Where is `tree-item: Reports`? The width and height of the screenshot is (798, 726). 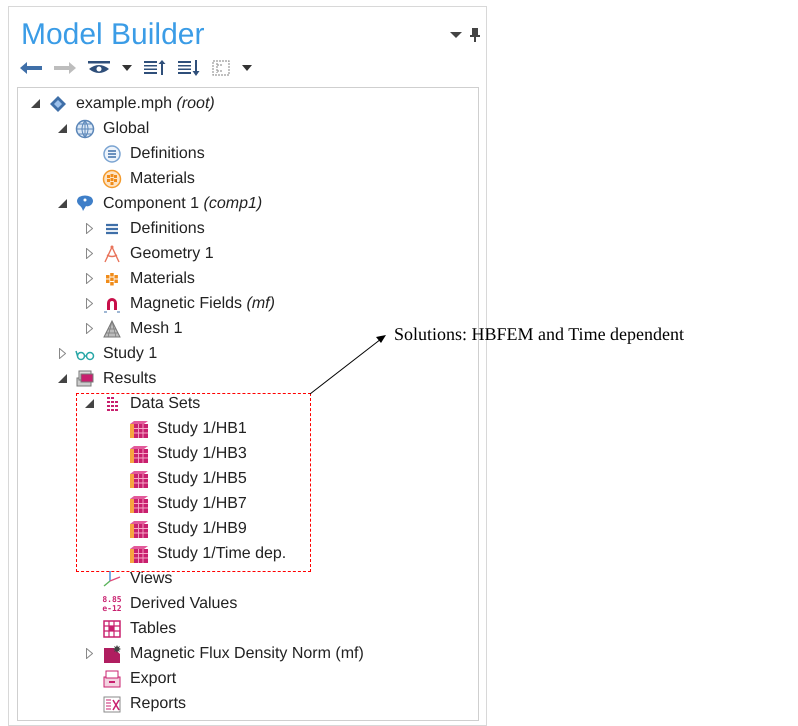
tree-item: Reports is located at coordinates (158, 704).